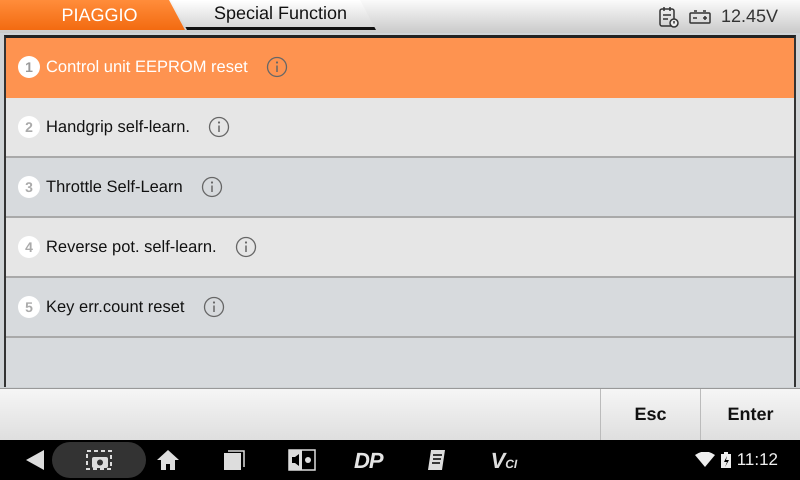 The height and width of the screenshot is (480, 800). What do you see at coordinates (400, 128) in the screenshot?
I see `function-row: 2 Handgrip self-learn.` at bounding box center [400, 128].